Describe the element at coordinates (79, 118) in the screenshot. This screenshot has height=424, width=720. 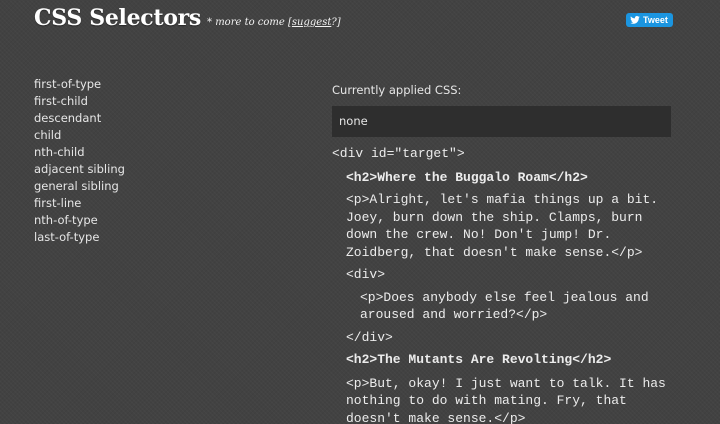
I see `selector-item-descendant: descendant` at that location.